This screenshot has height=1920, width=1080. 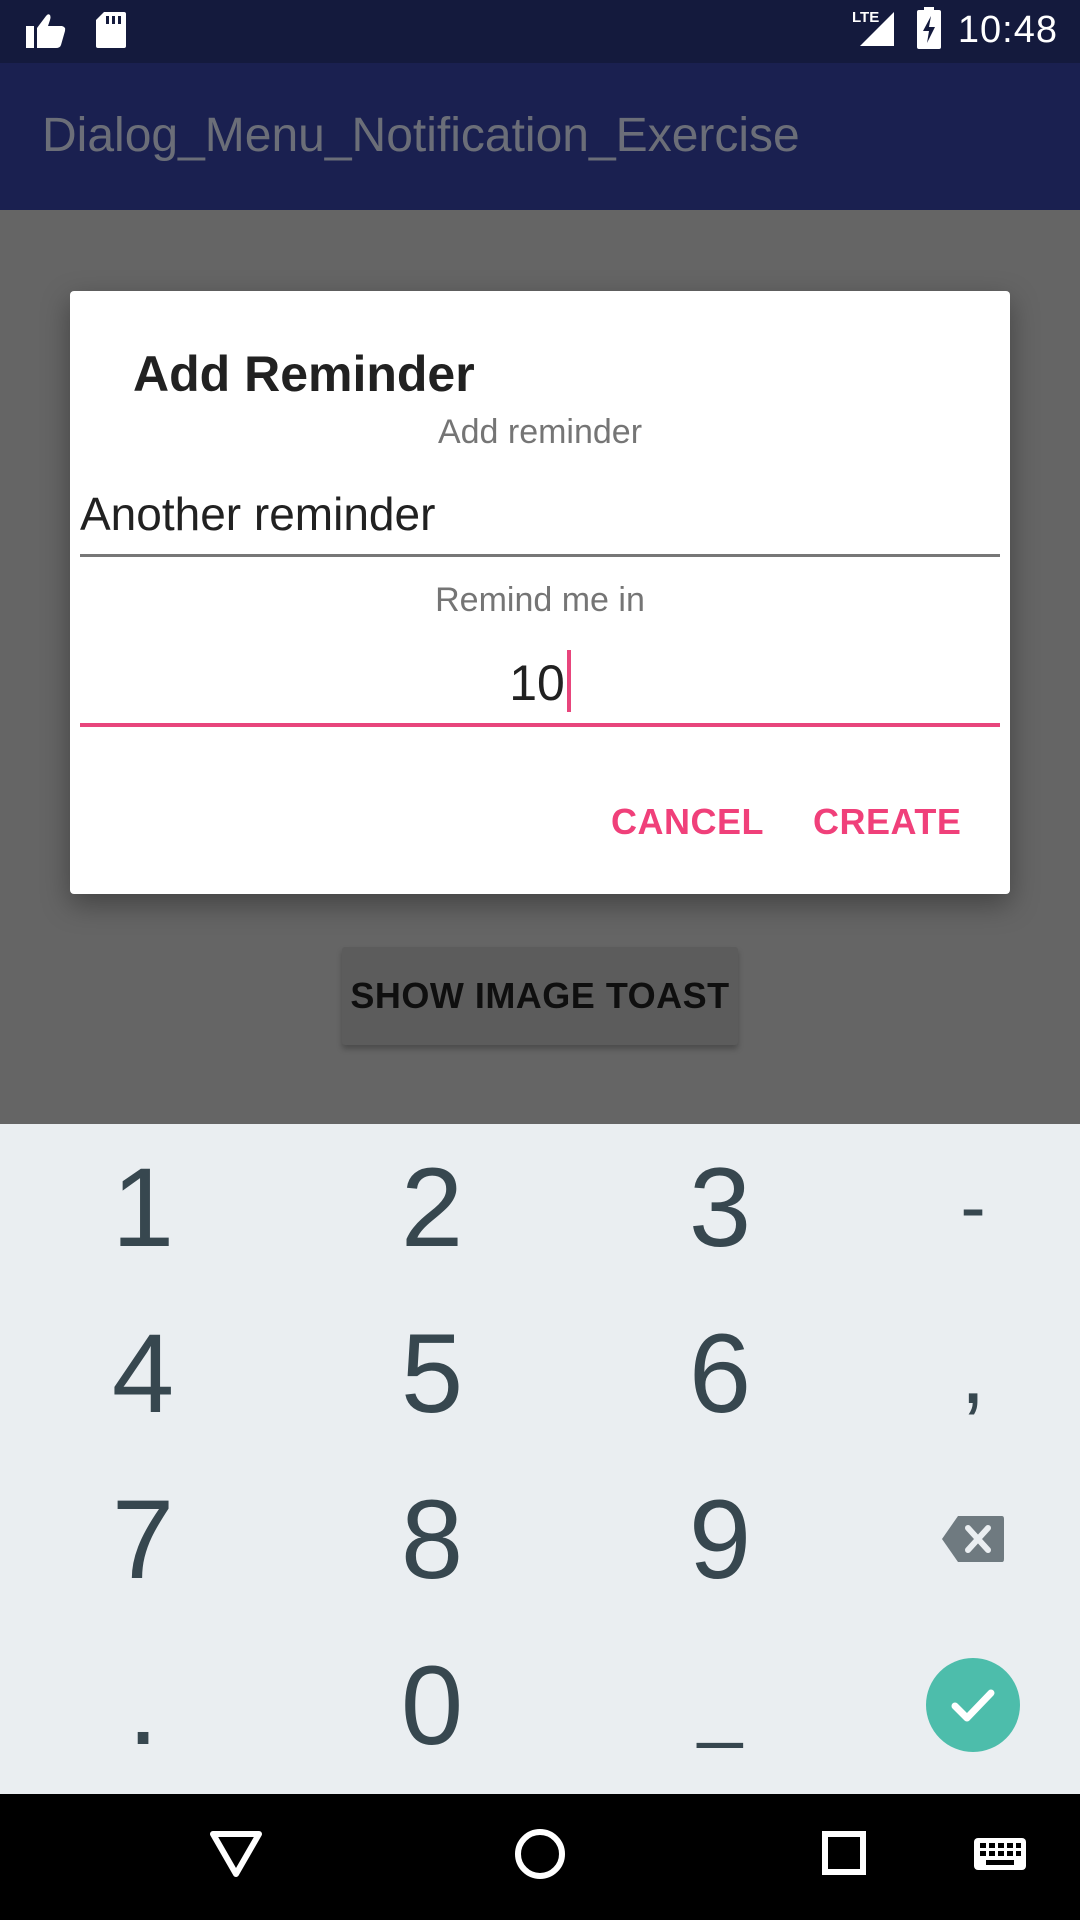 What do you see at coordinates (111, 32) in the screenshot?
I see `sd-card-icon` at bounding box center [111, 32].